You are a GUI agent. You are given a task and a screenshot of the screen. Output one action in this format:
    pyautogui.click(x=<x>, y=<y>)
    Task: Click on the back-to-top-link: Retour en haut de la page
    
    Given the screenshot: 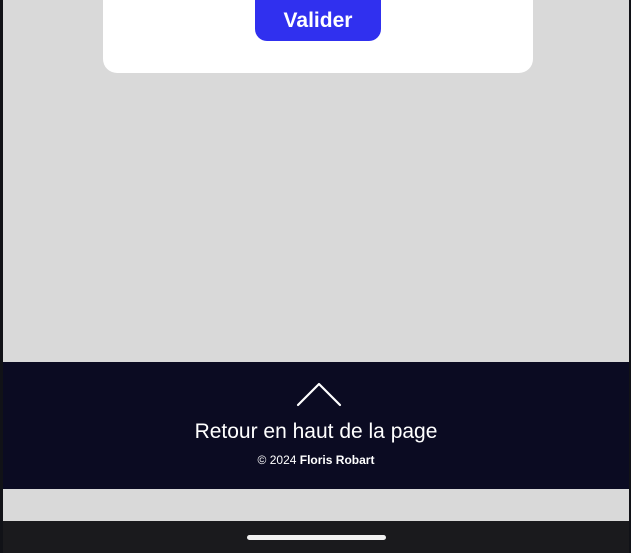 What is the action you would take?
    pyautogui.click(x=316, y=402)
    